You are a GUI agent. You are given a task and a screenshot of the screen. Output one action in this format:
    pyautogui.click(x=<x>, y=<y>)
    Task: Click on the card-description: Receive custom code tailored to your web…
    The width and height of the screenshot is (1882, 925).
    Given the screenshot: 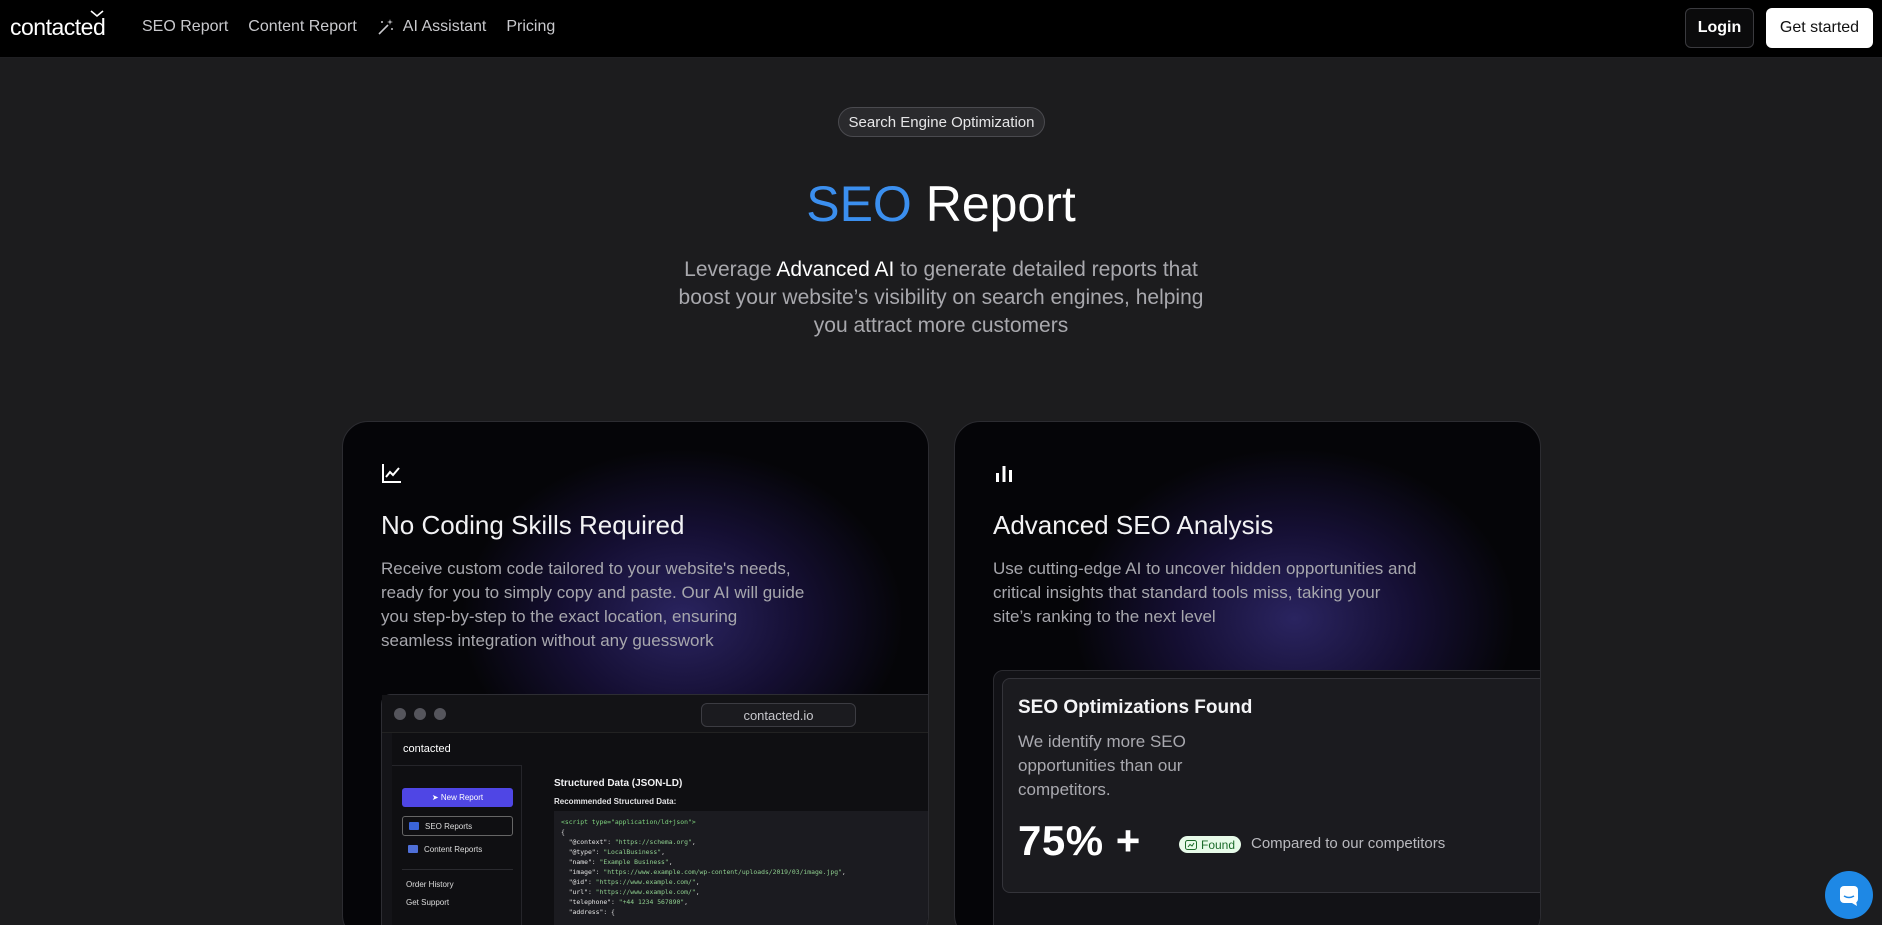 What is the action you would take?
    pyautogui.click(x=593, y=604)
    